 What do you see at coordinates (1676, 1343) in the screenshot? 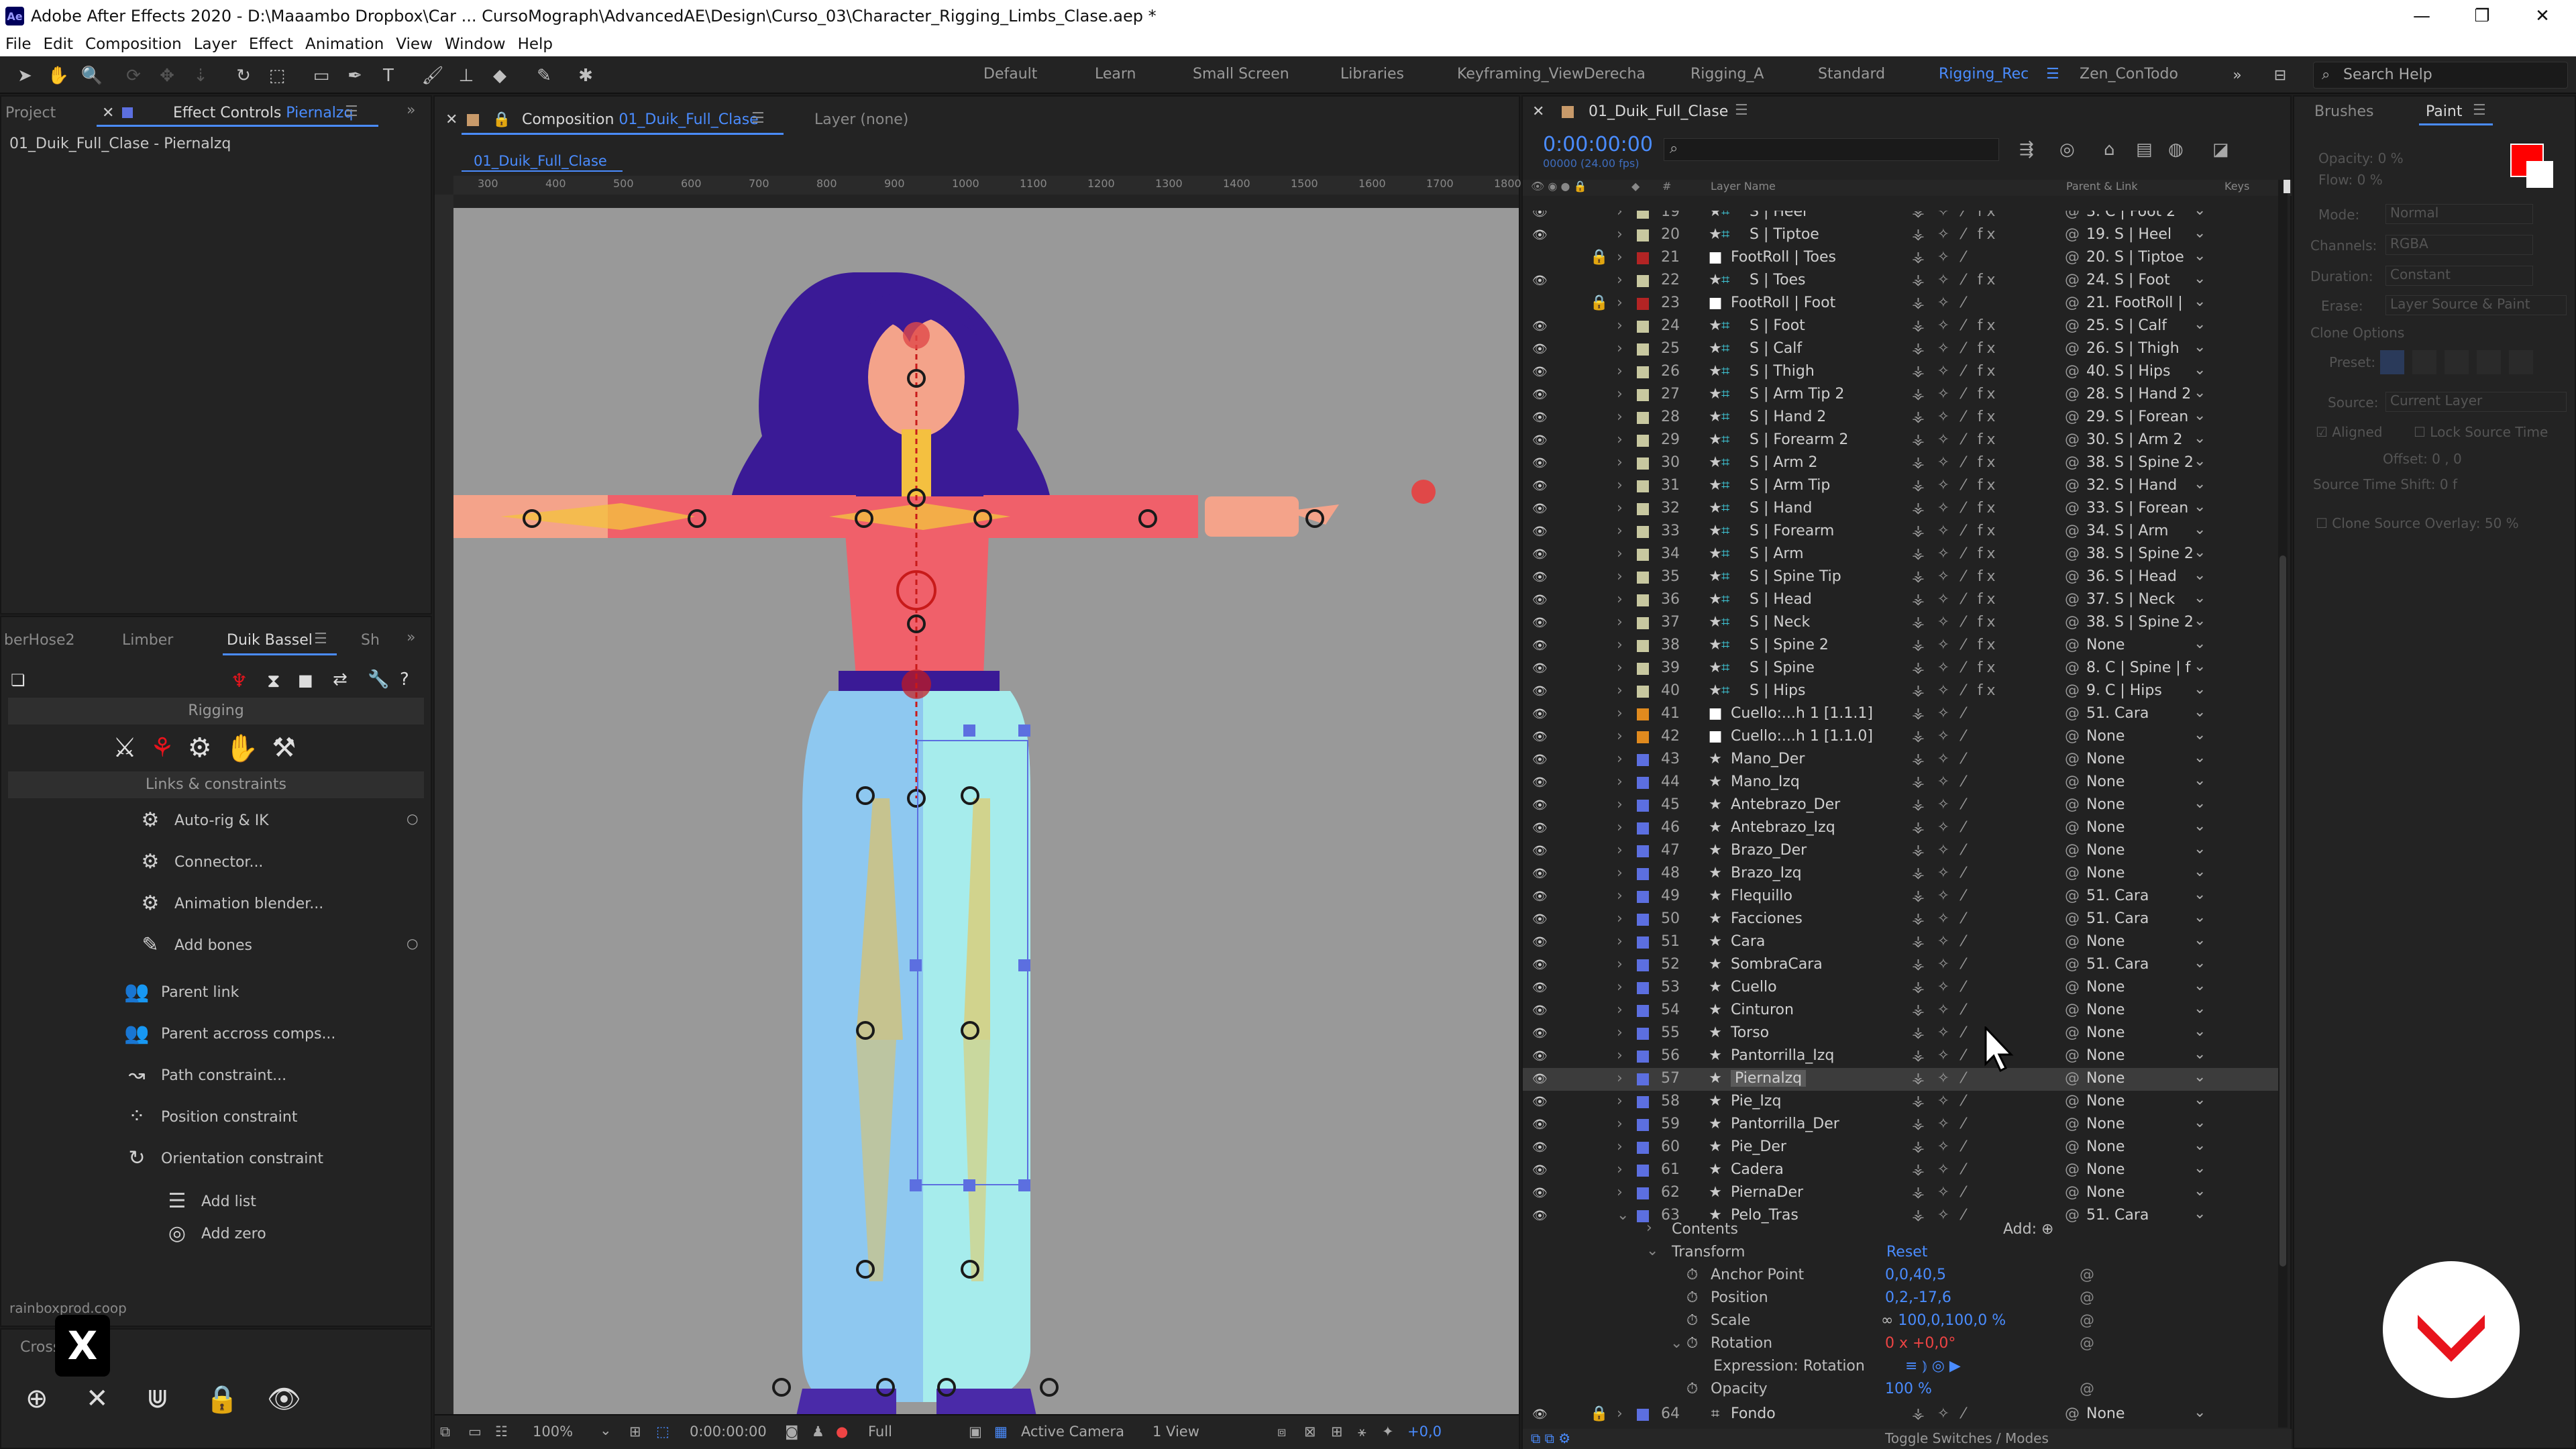
I see `expand-triangle-icon: ⌄` at bounding box center [1676, 1343].